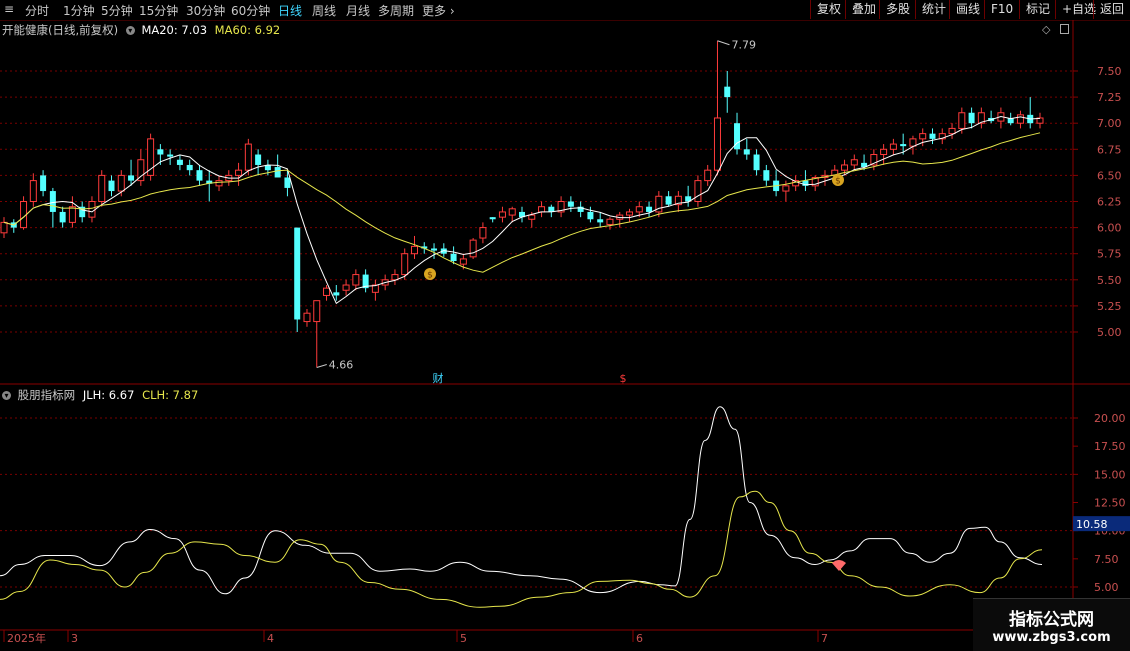 The width and height of the screenshot is (1130, 651). What do you see at coordinates (1037, 9) in the screenshot?
I see `toolbar-button: 标记` at bounding box center [1037, 9].